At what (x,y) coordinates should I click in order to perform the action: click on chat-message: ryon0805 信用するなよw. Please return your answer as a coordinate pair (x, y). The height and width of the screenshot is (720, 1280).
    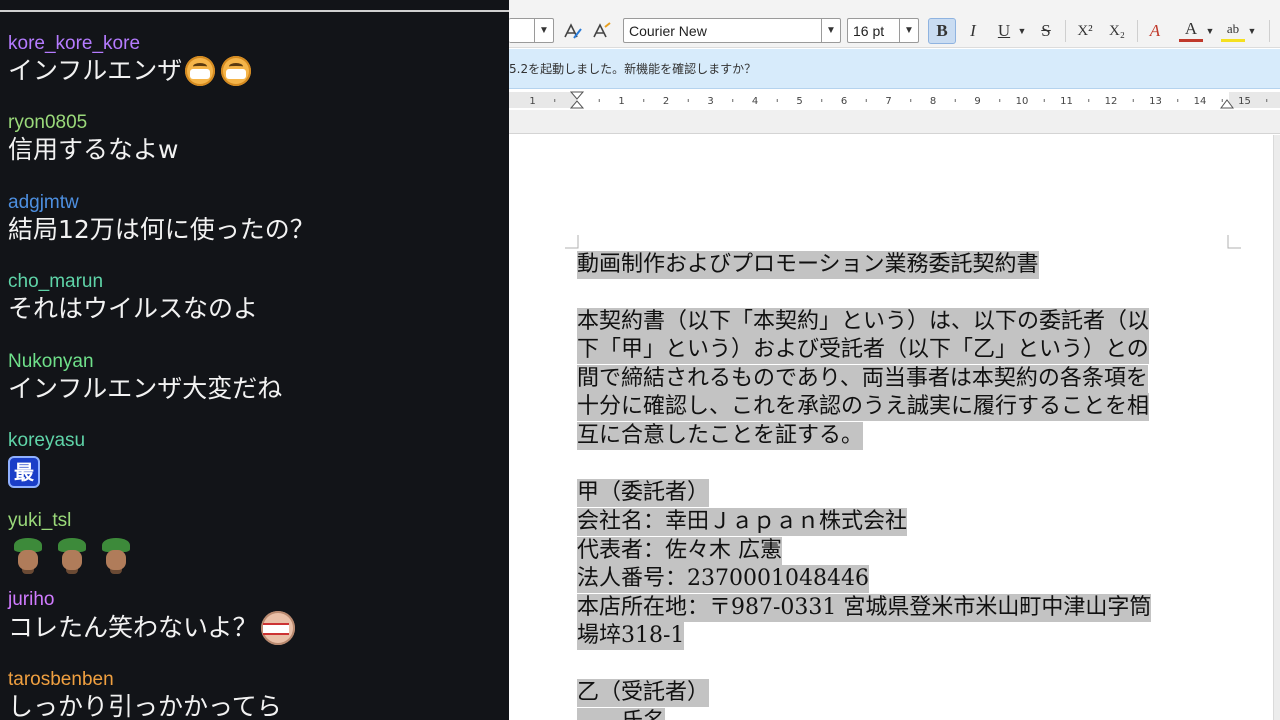
    Looking at the image, I should click on (255, 139).